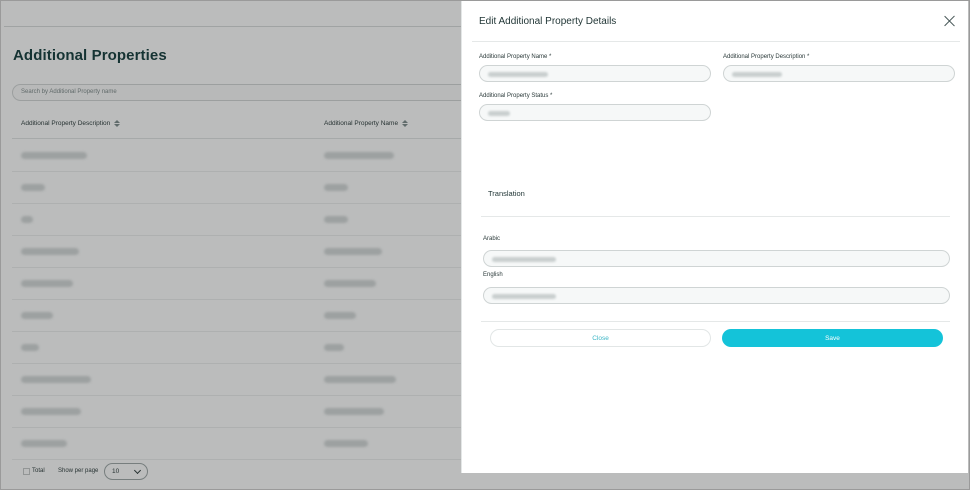 This screenshot has width=970, height=490. What do you see at coordinates (493, 275) in the screenshot?
I see `english-label: English` at bounding box center [493, 275].